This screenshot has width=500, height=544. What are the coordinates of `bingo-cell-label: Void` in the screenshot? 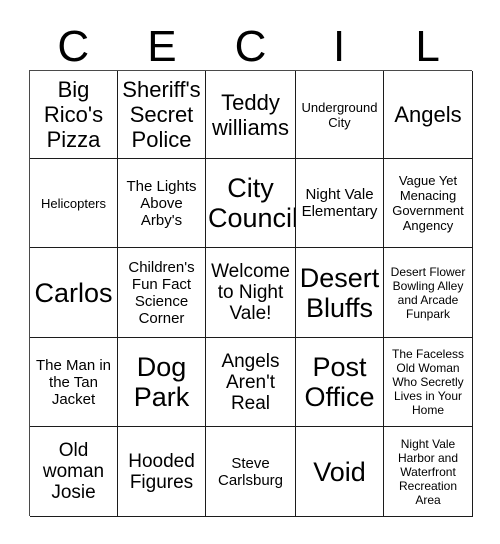 It's located at (339, 471).